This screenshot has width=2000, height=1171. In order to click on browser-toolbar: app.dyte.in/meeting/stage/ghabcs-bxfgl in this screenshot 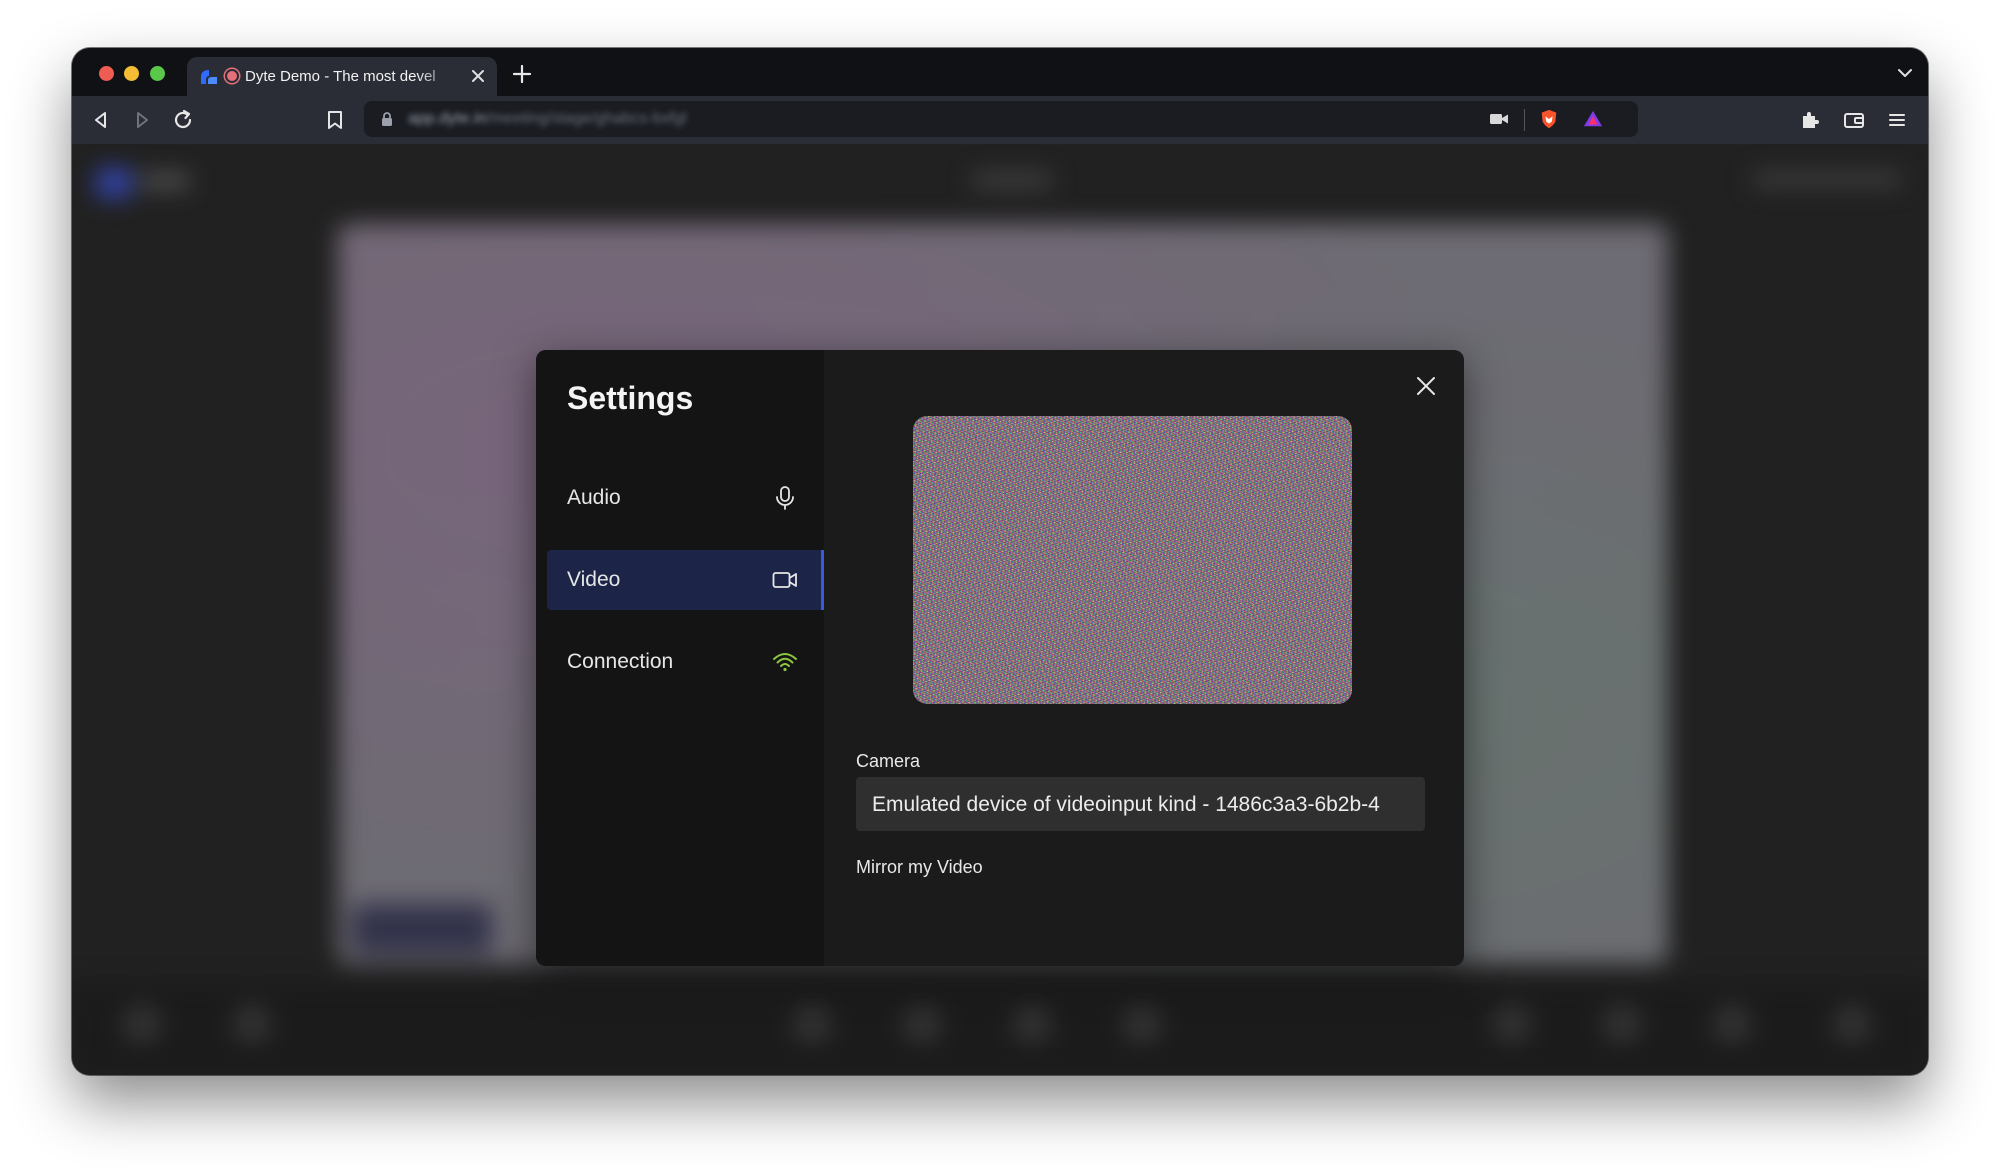, I will do `click(1000, 120)`.